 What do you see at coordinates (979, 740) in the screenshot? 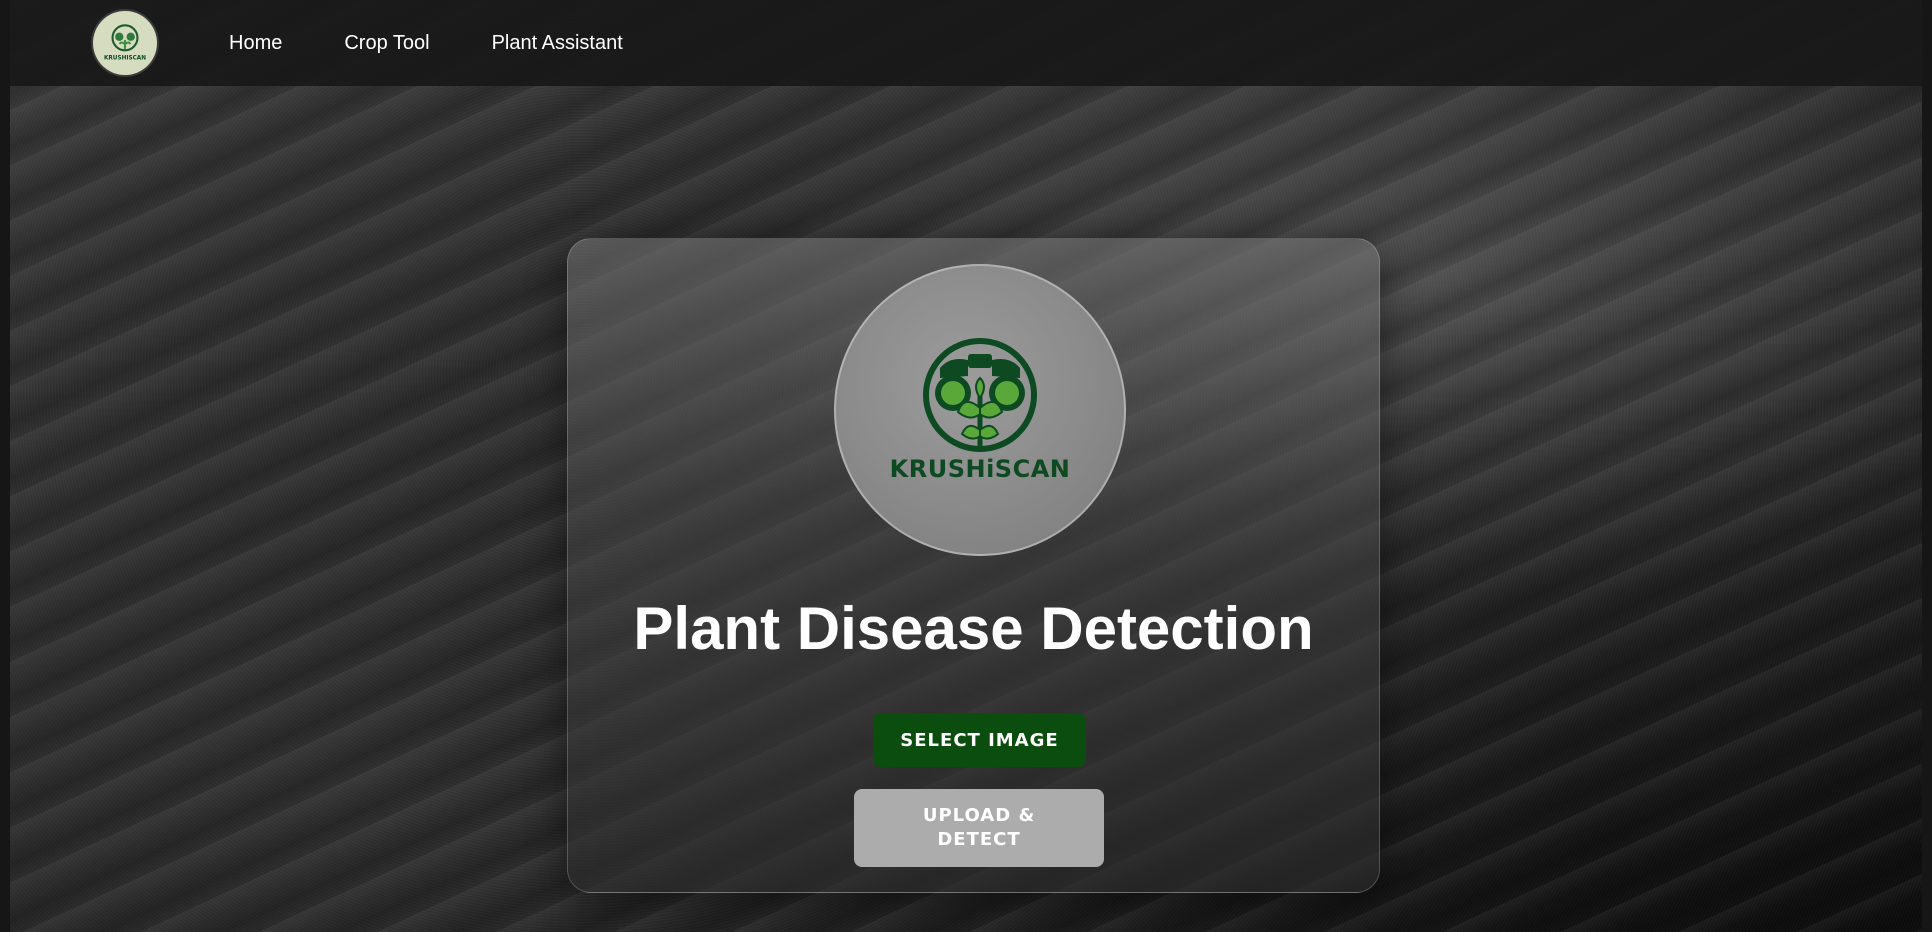
I see `select-image-button: SELECT IMAGE` at bounding box center [979, 740].